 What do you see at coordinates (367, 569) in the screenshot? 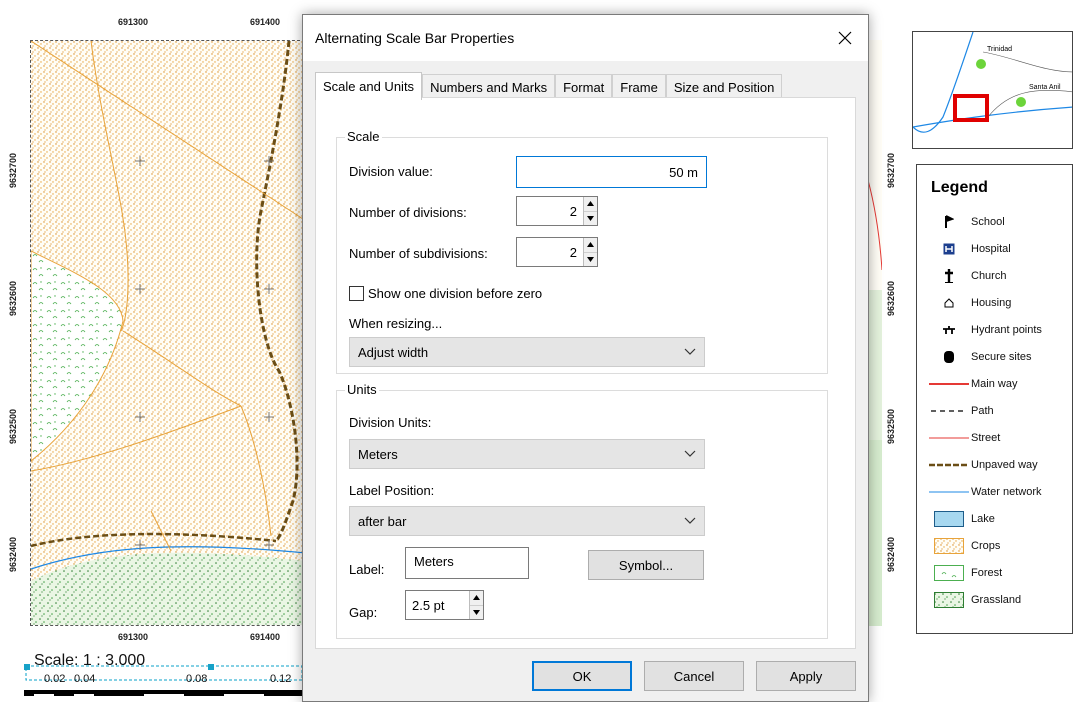
I see `label-field-label: Label:` at bounding box center [367, 569].